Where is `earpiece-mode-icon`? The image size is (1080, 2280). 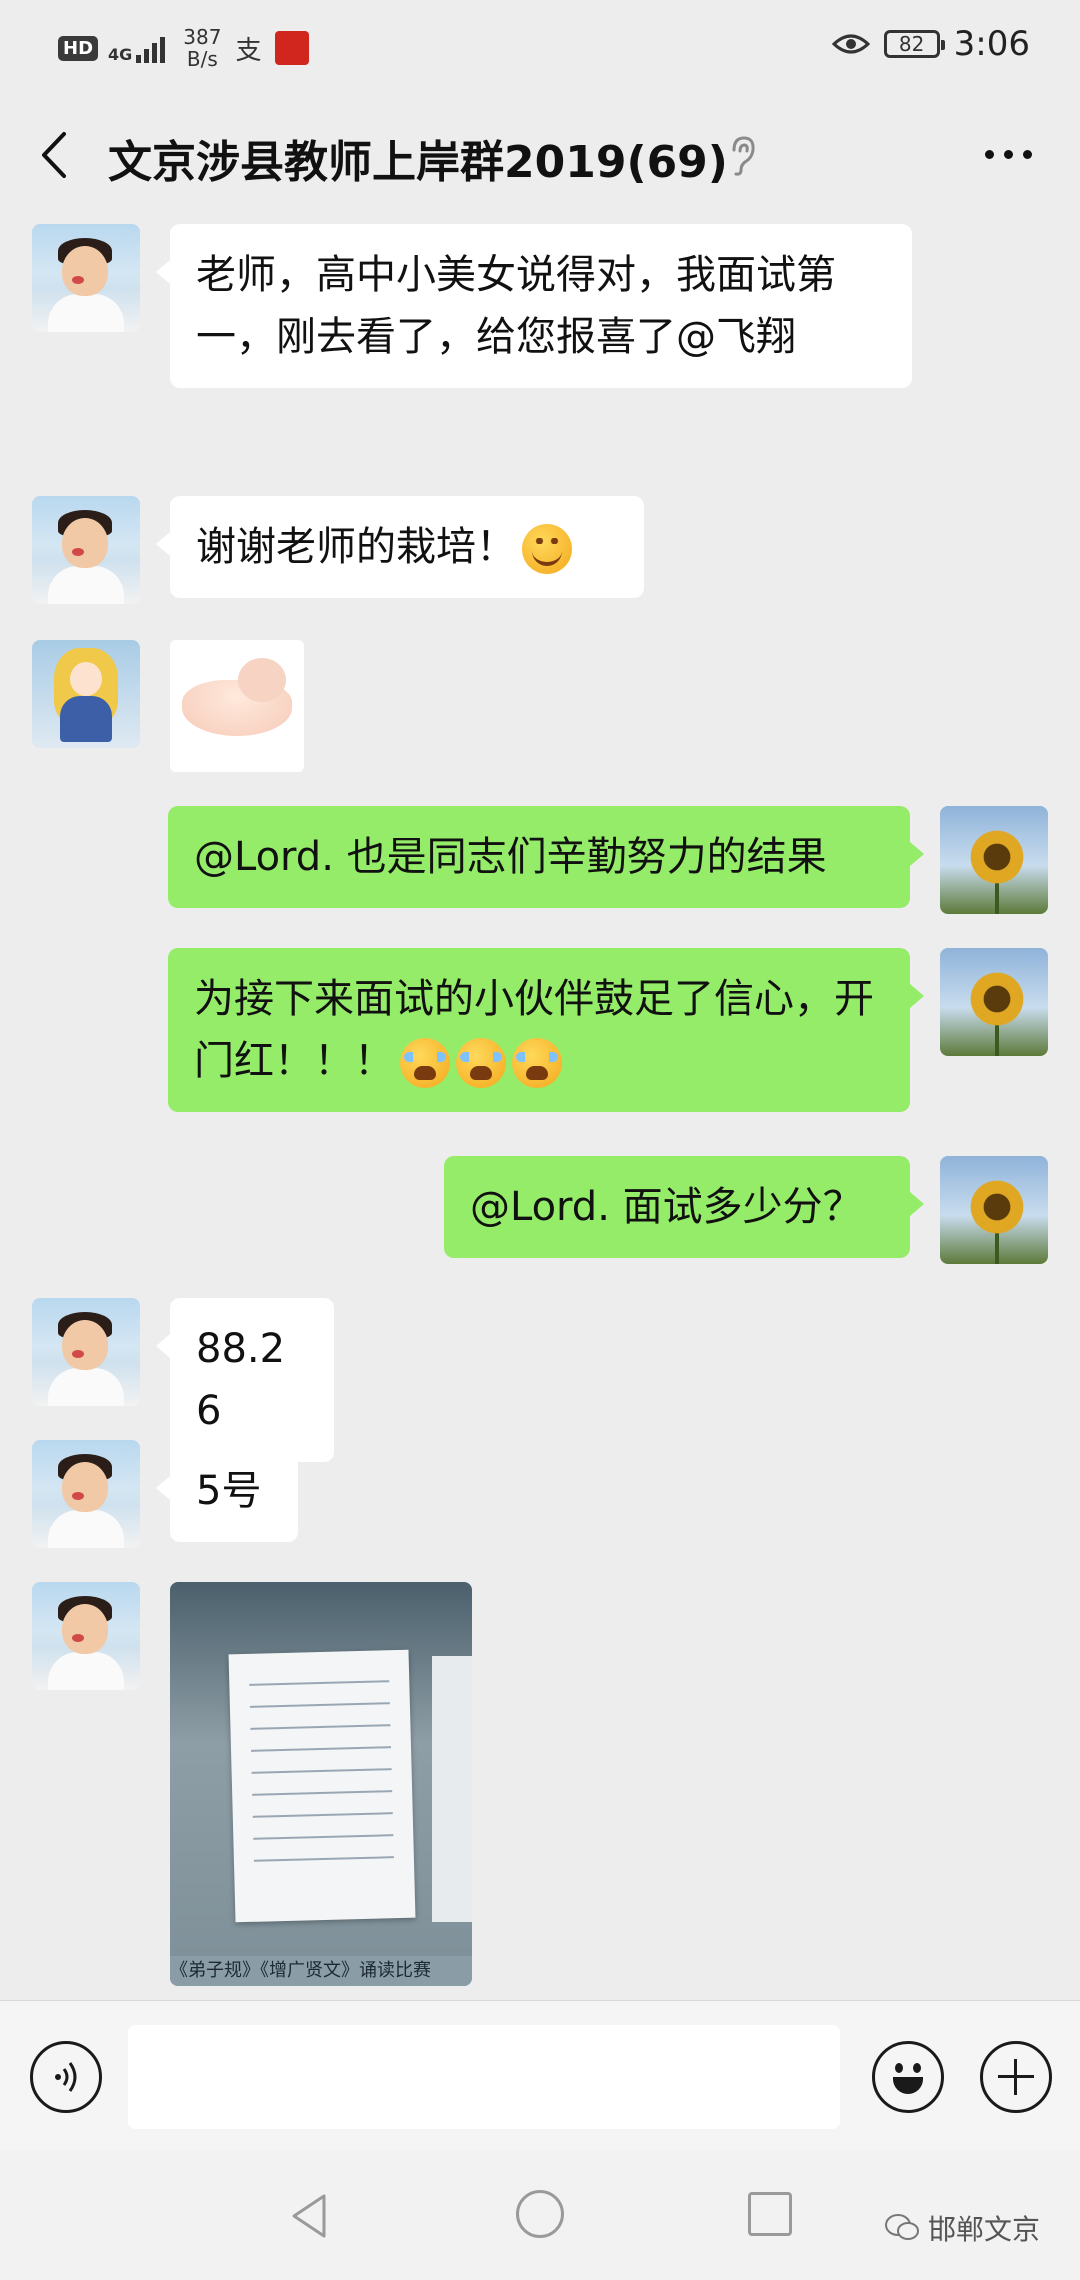
earpiece-mode-icon is located at coordinates (743, 156).